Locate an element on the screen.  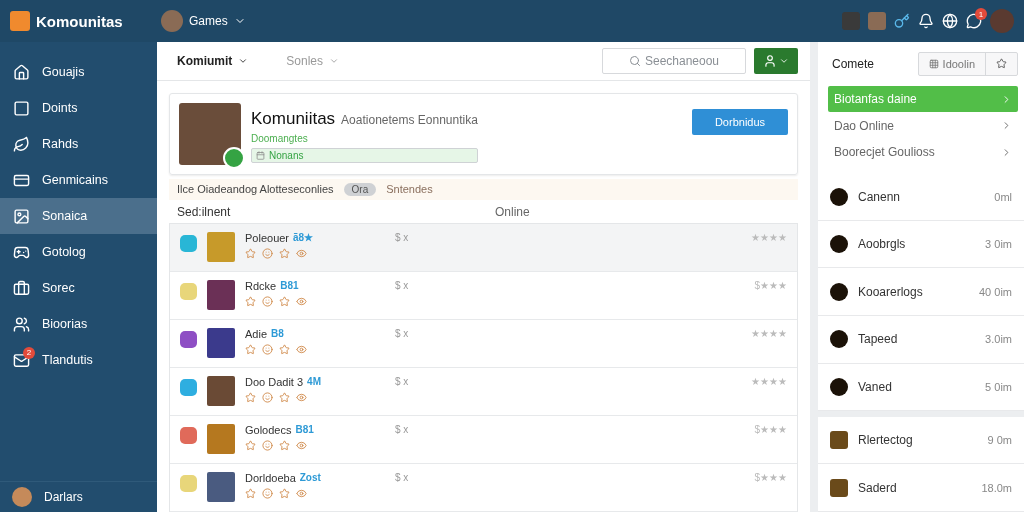
sidebar-item: Bioorias is located at coordinates (78, 324).